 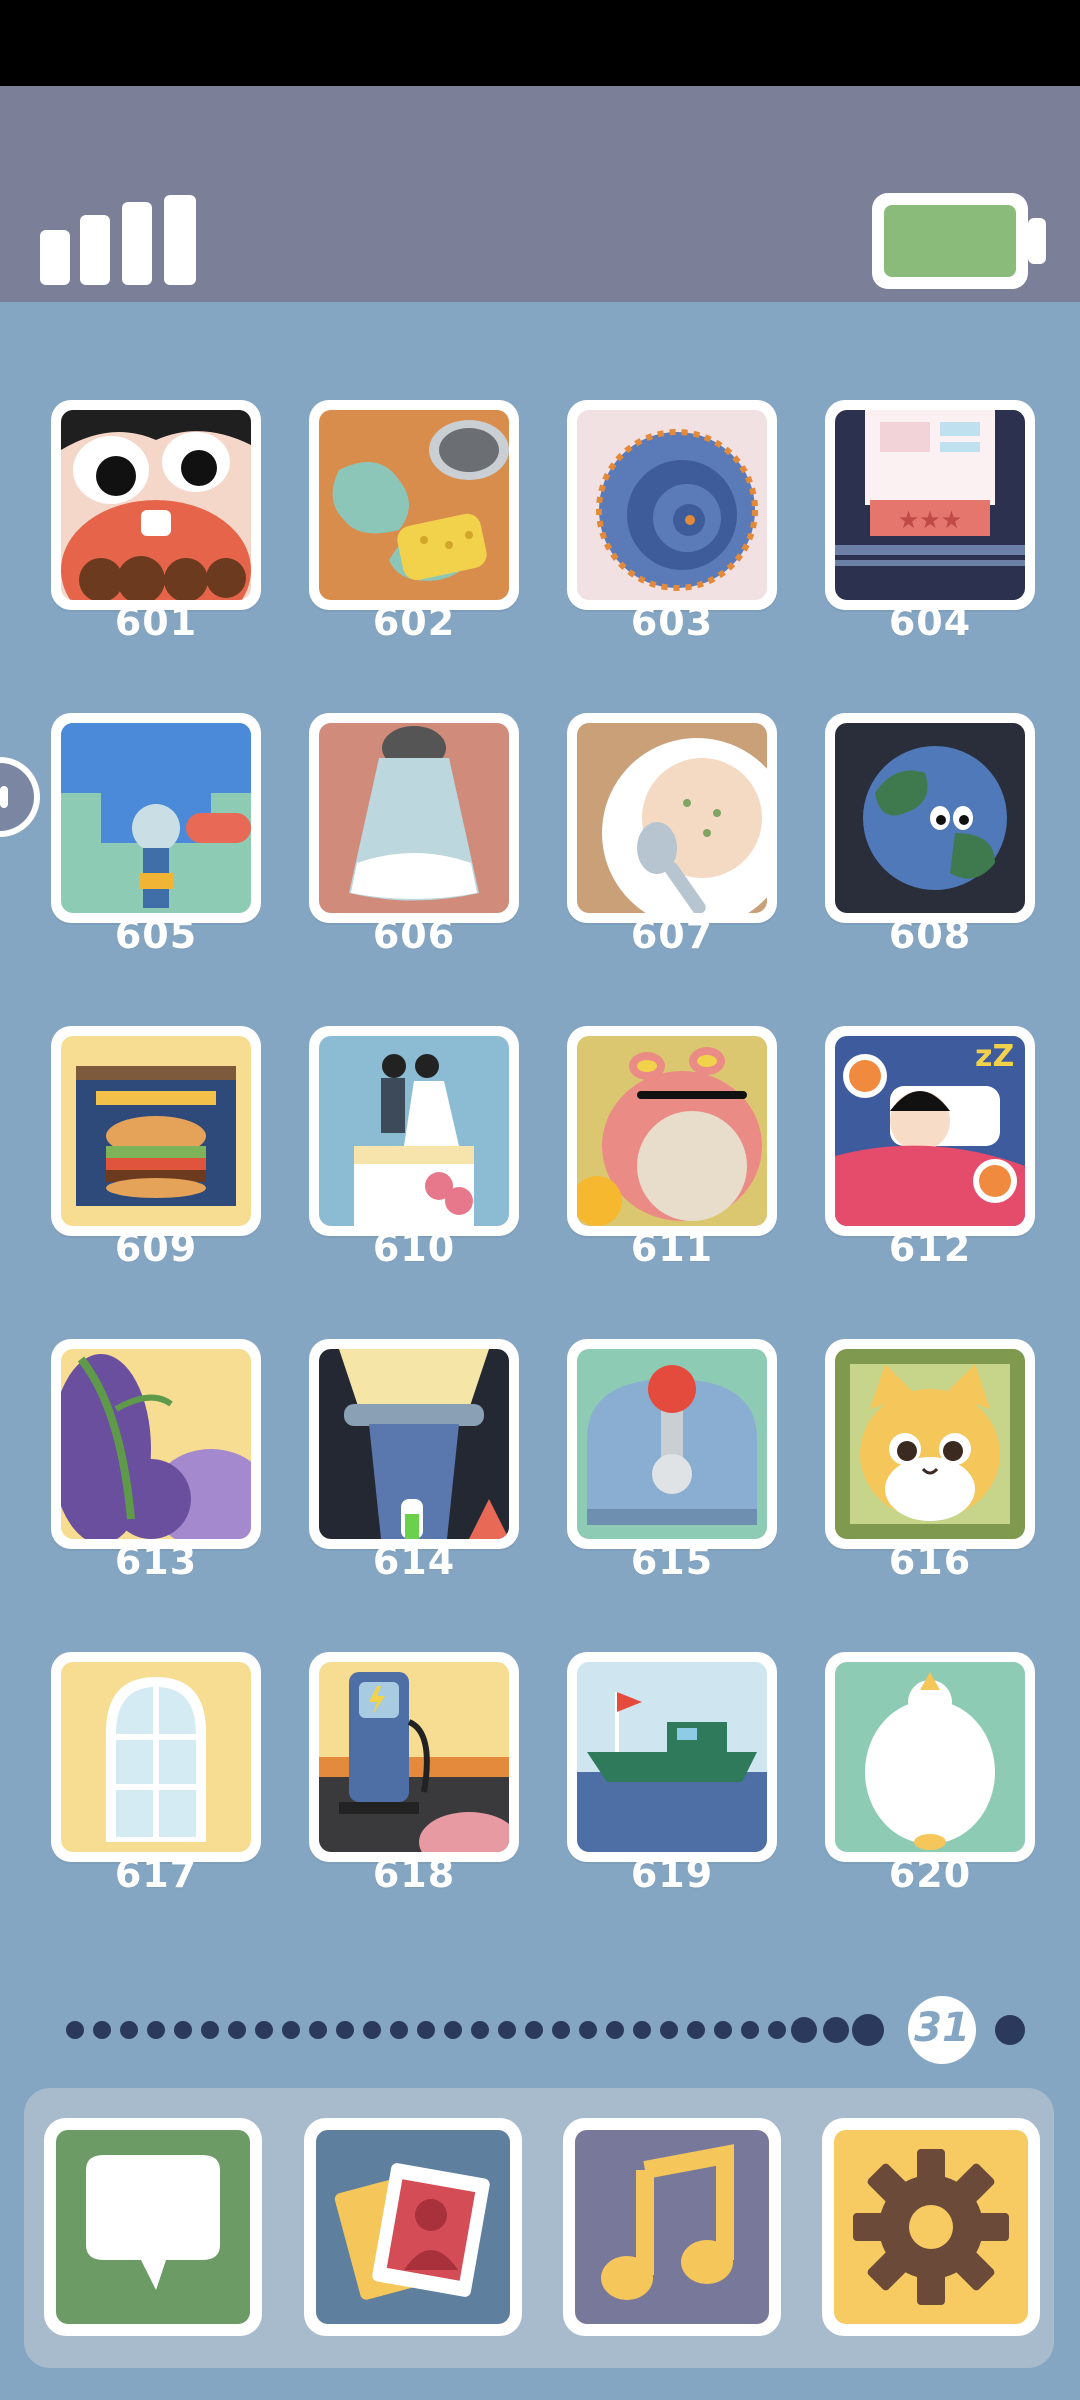 I want to click on porridge-bowl-icon, so click(x=672, y=818).